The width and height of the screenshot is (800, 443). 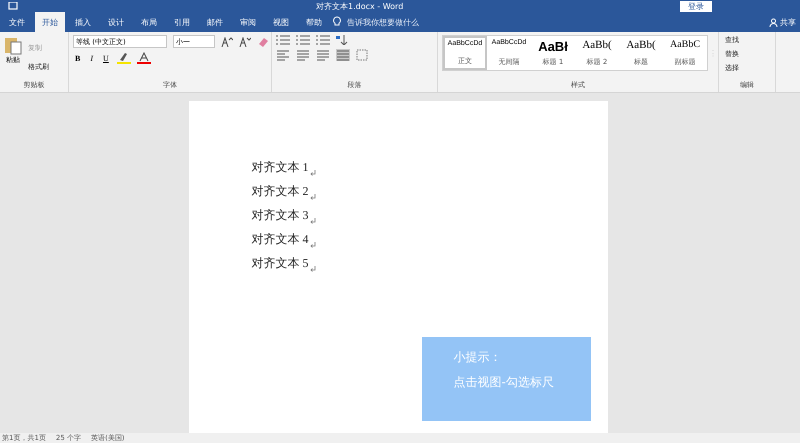 What do you see at coordinates (478, 357) in the screenshot?
I see `tip-title: 小提示：` at bounding box center [478, 357].